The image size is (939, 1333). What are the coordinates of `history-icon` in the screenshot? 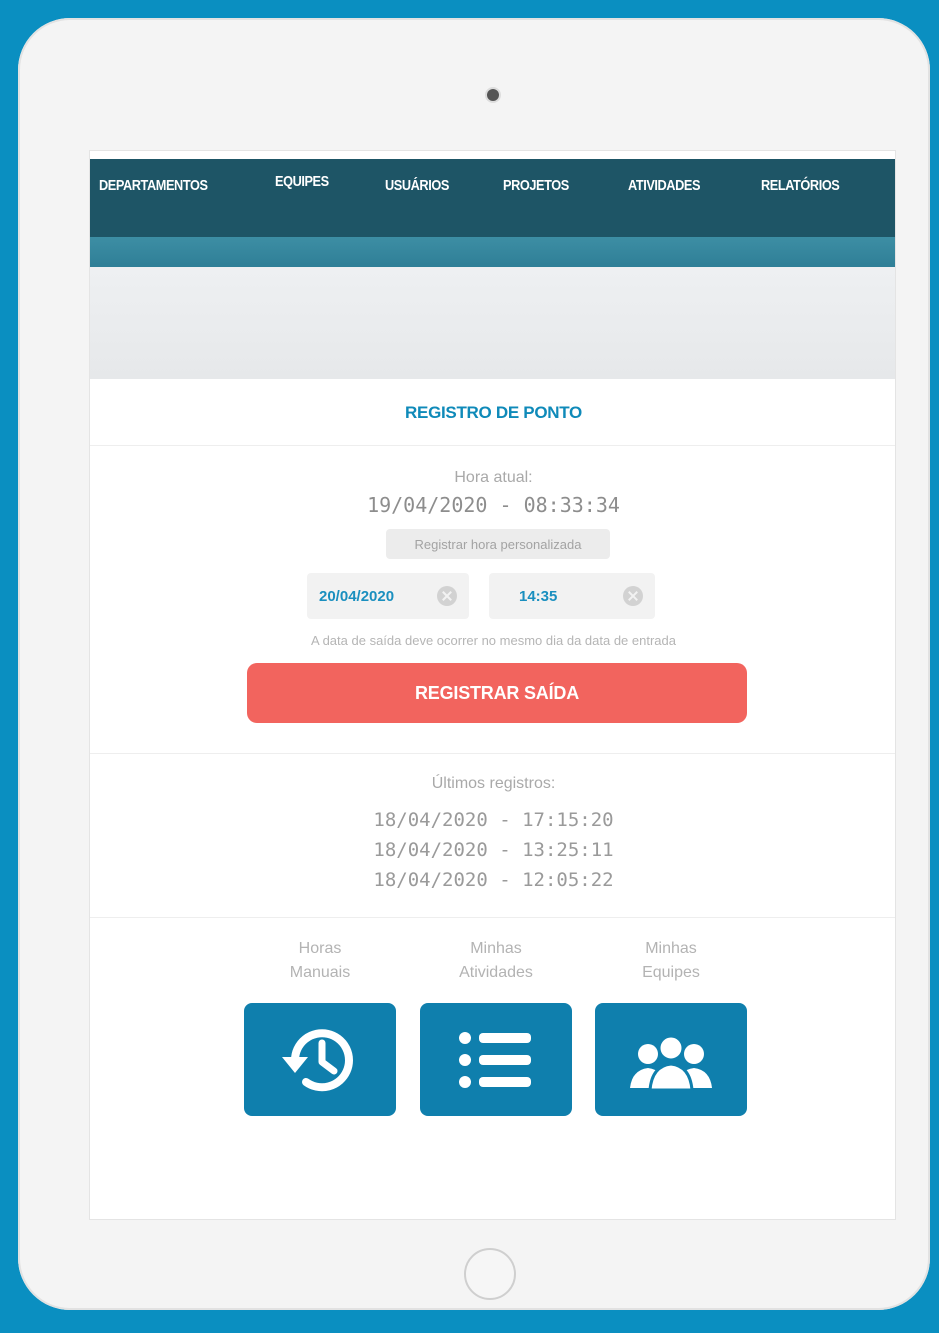 It's located at (317, 1059).